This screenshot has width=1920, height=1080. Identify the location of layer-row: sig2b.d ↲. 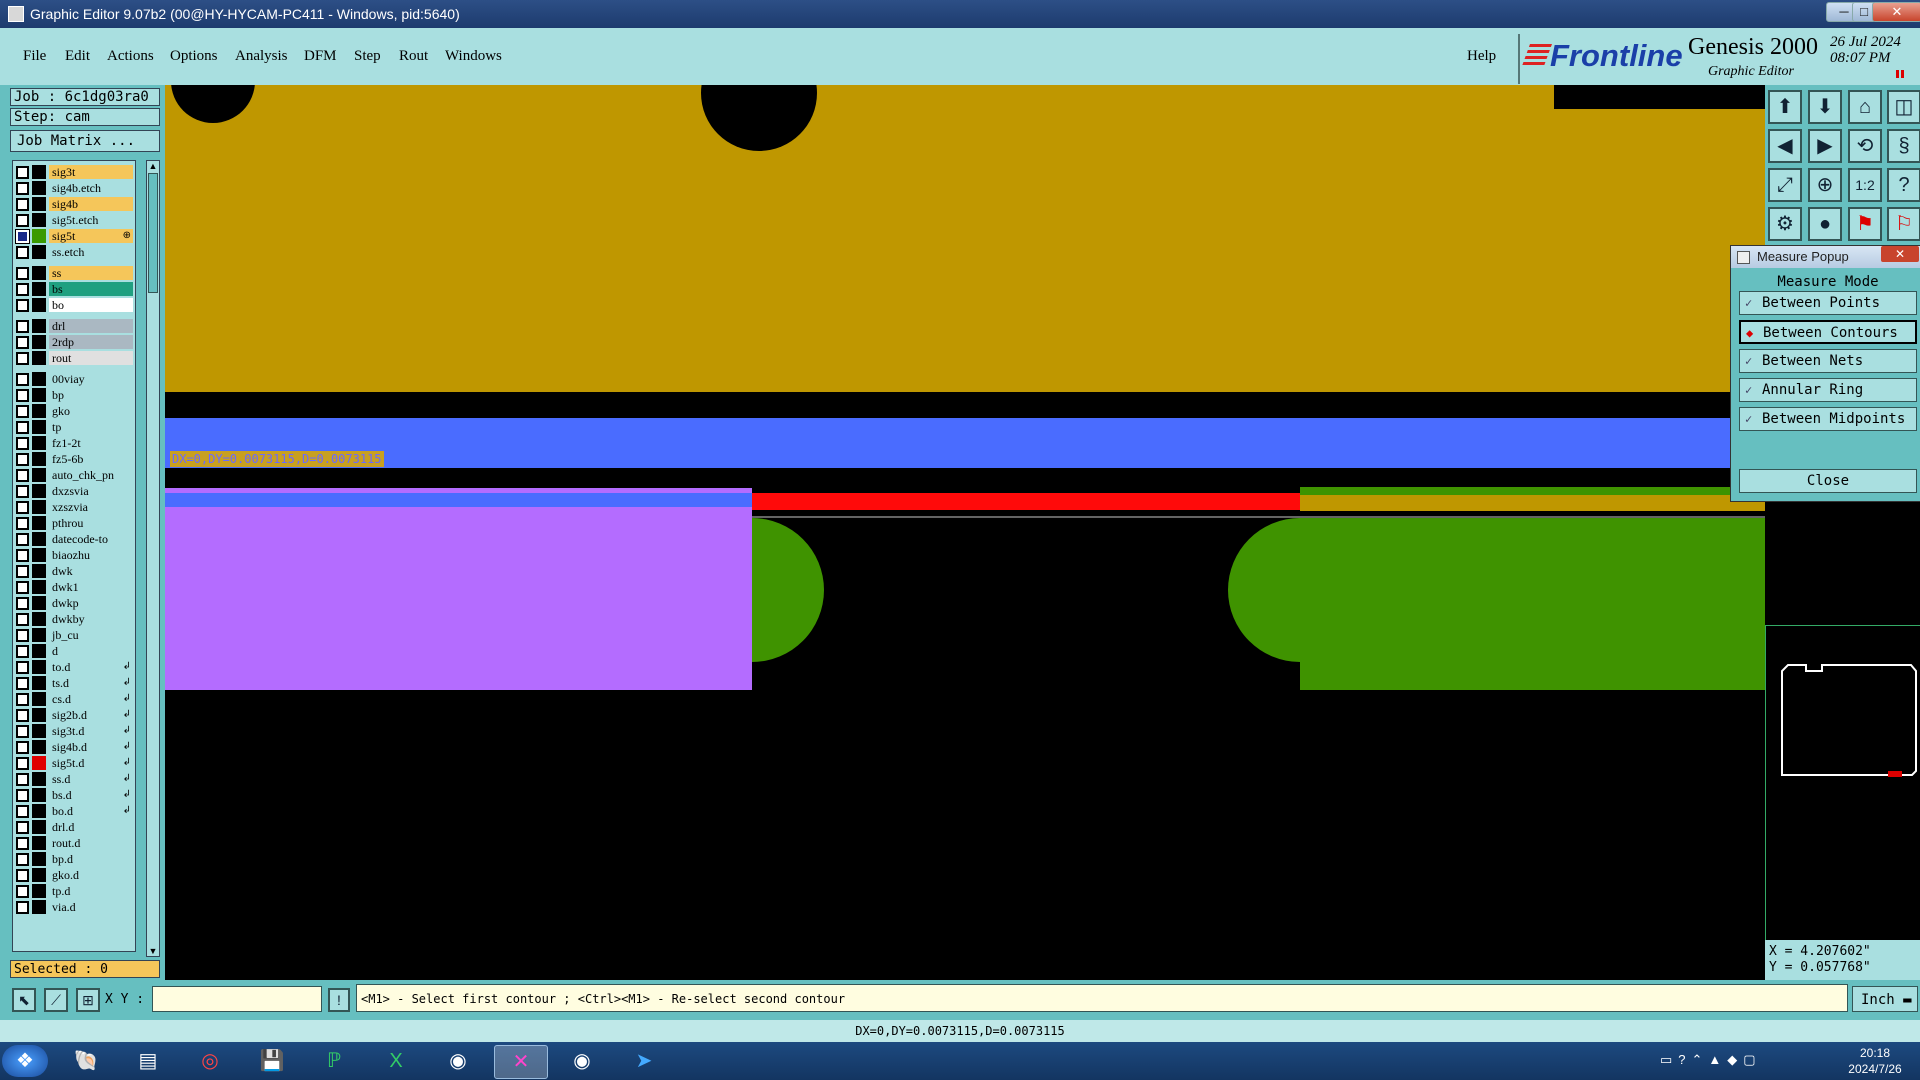
(74, 715).